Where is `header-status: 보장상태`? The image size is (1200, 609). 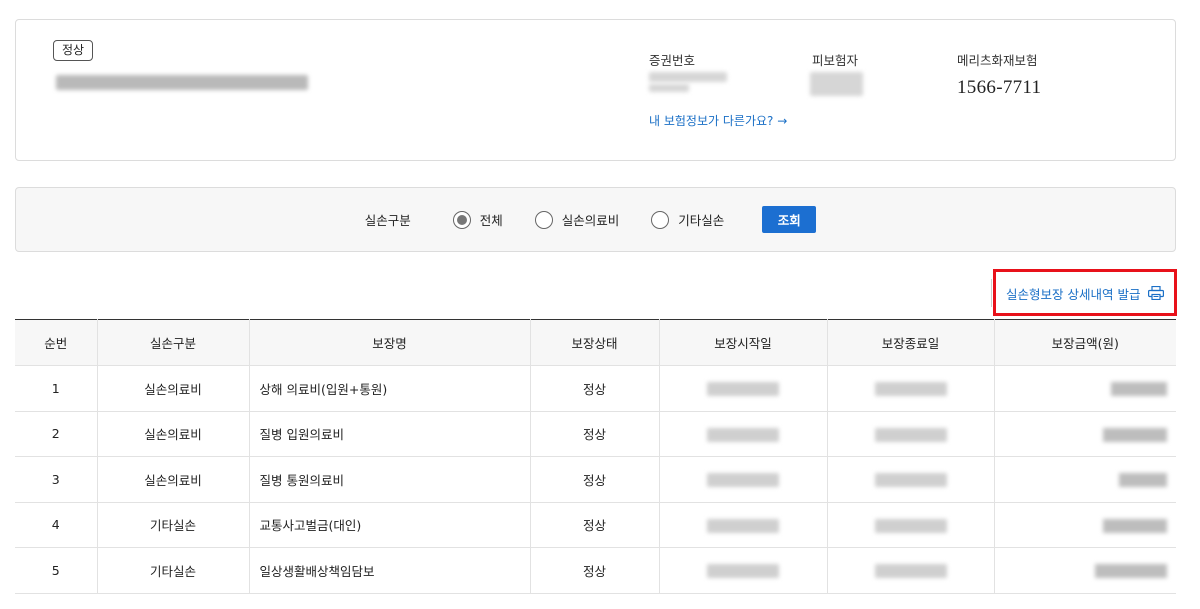
header-status: 보장상태 is located at coordinates (595, 342).